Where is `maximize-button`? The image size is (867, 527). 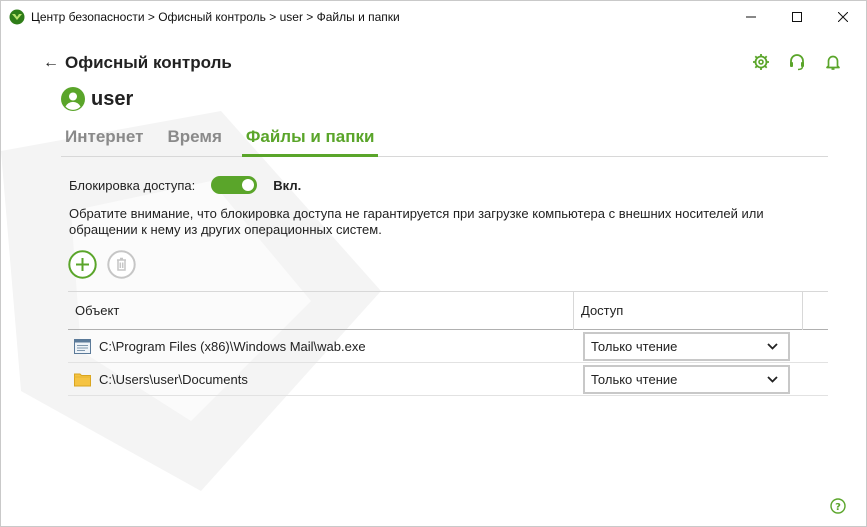 maximize-button is located at coordinates (797, 16).